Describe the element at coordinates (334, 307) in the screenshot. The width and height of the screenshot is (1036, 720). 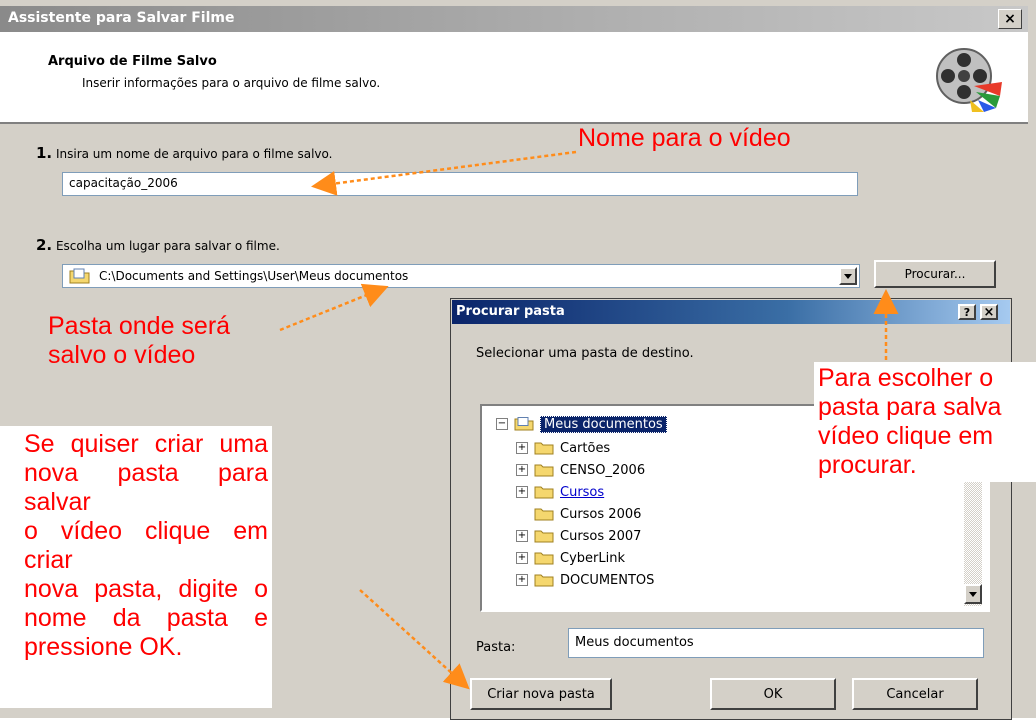
I see `arrow-to-folder` at that location.